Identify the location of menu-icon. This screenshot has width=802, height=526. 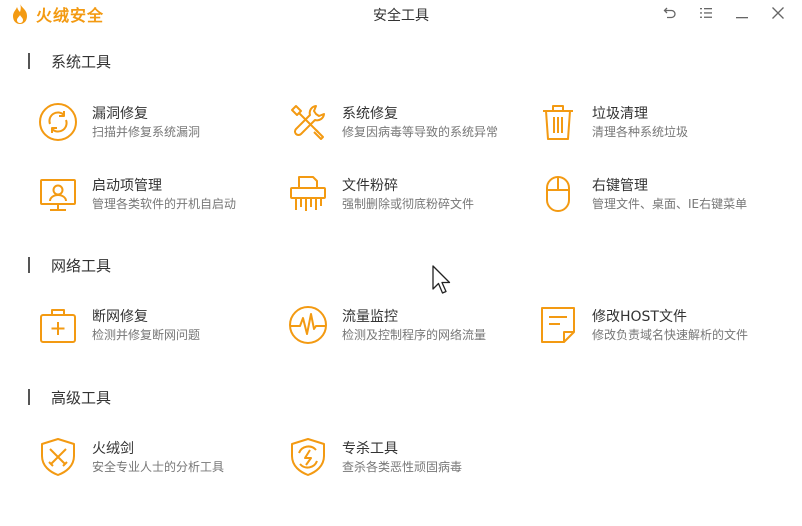
(706, 13).